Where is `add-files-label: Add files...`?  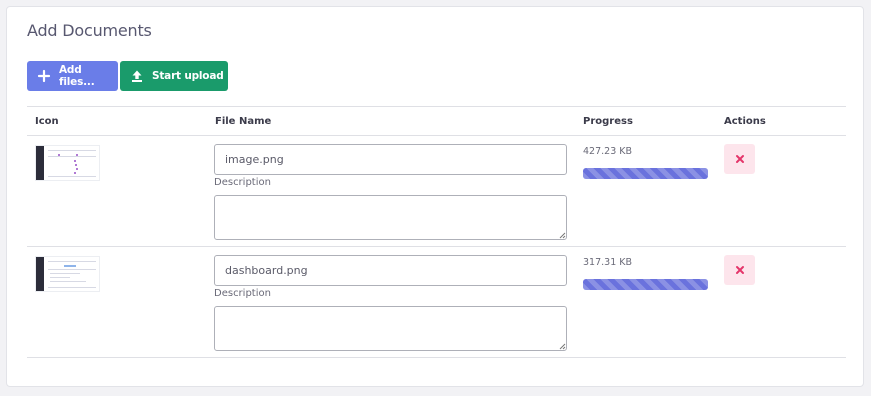 add-files-label: Add files... is located at coordinates (77, 76).